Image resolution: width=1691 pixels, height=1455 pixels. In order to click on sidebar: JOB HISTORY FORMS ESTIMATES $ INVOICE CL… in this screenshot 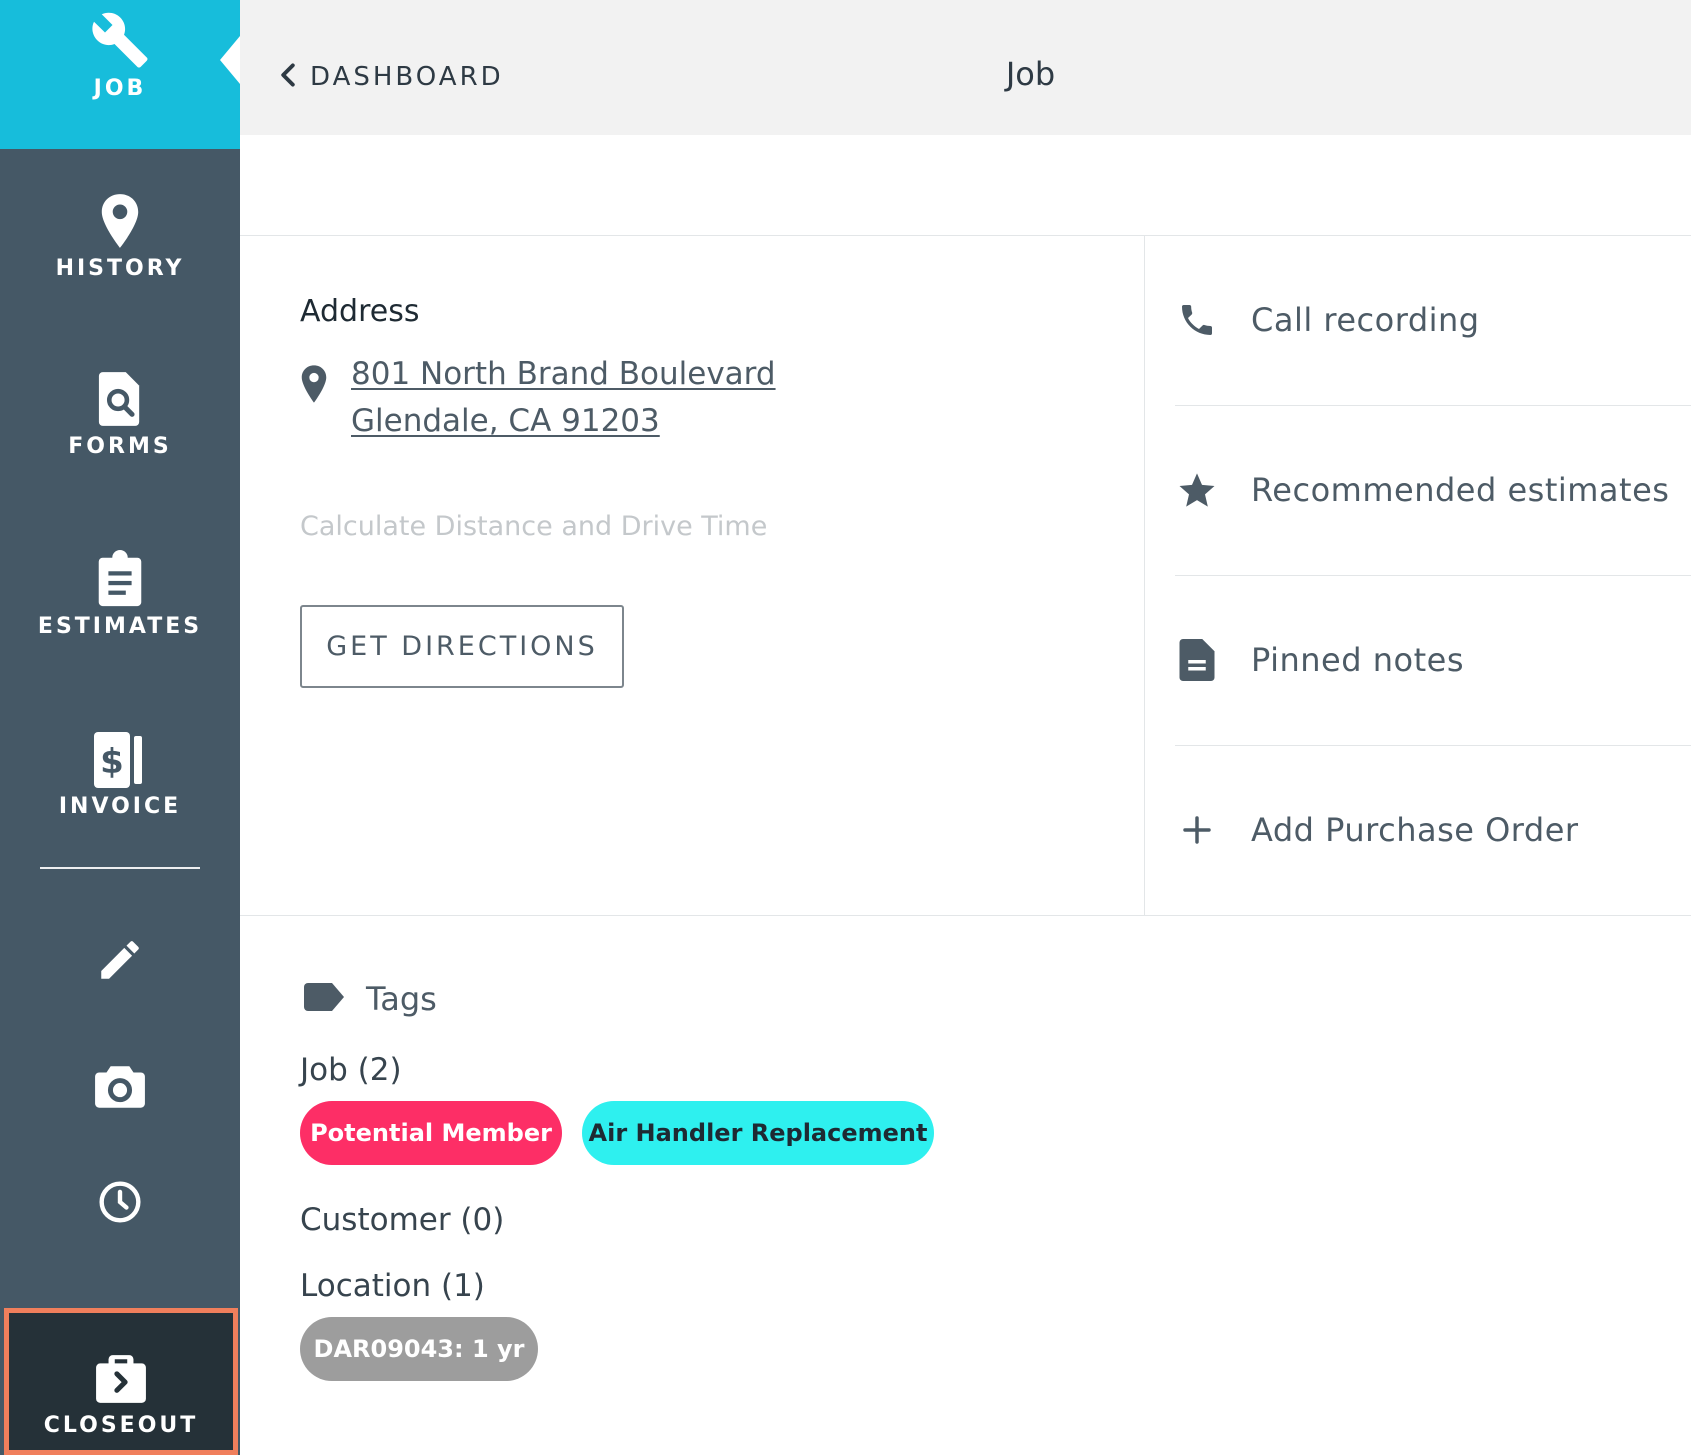, I will do `click(120, 727)`.